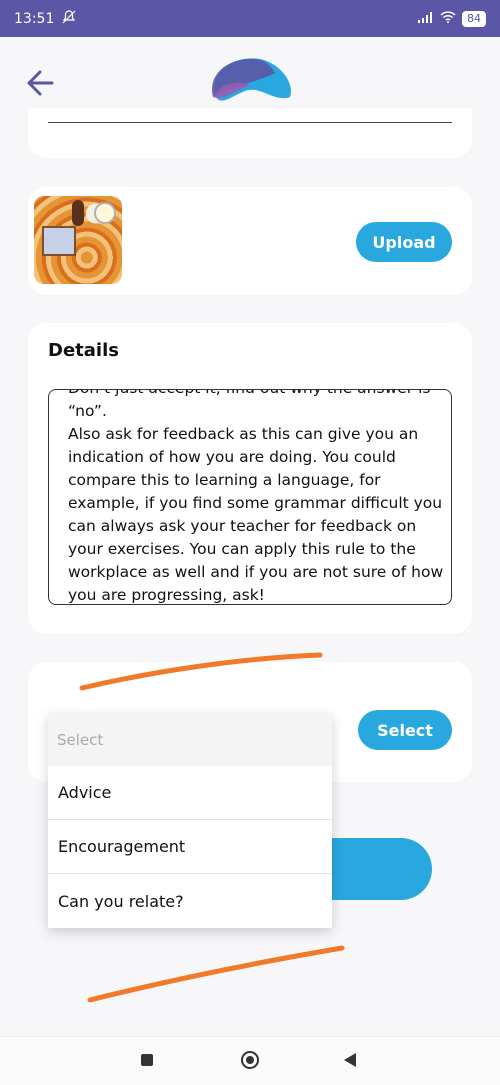 Image resolution: width=500 pixels, height=1085 pixels. I want to click on upload-button: Upload, so click(404, 242).